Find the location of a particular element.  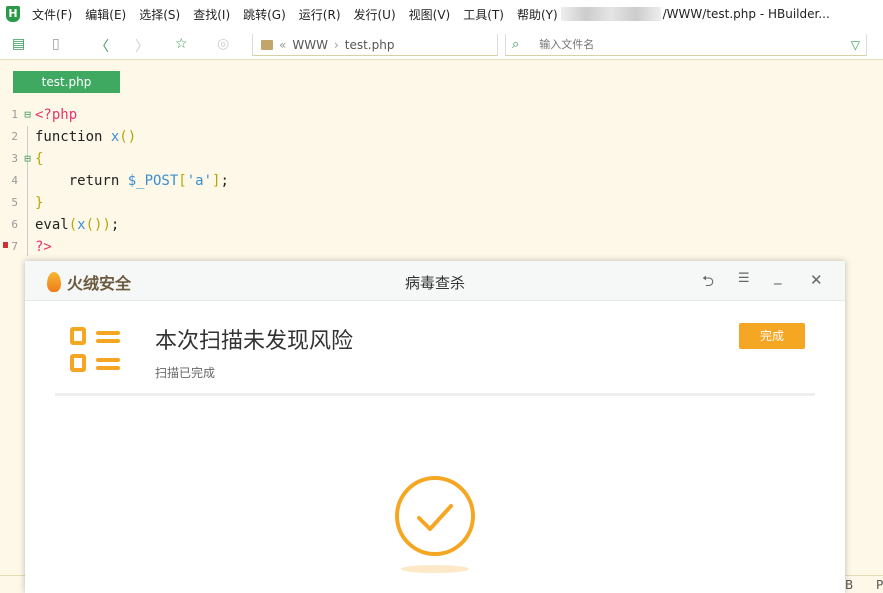

back-icon: 〈 is located at coordinates (102, 46).